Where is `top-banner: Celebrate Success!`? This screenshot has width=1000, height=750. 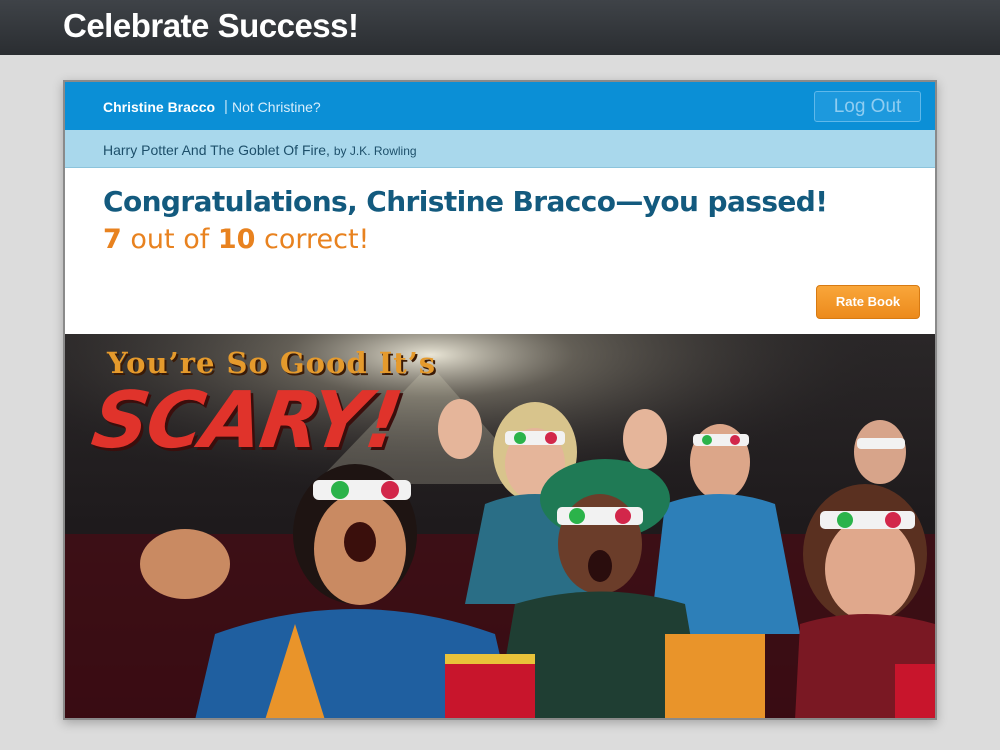
top-banner: Celebrate Success! is located at coordinates (500, 27).